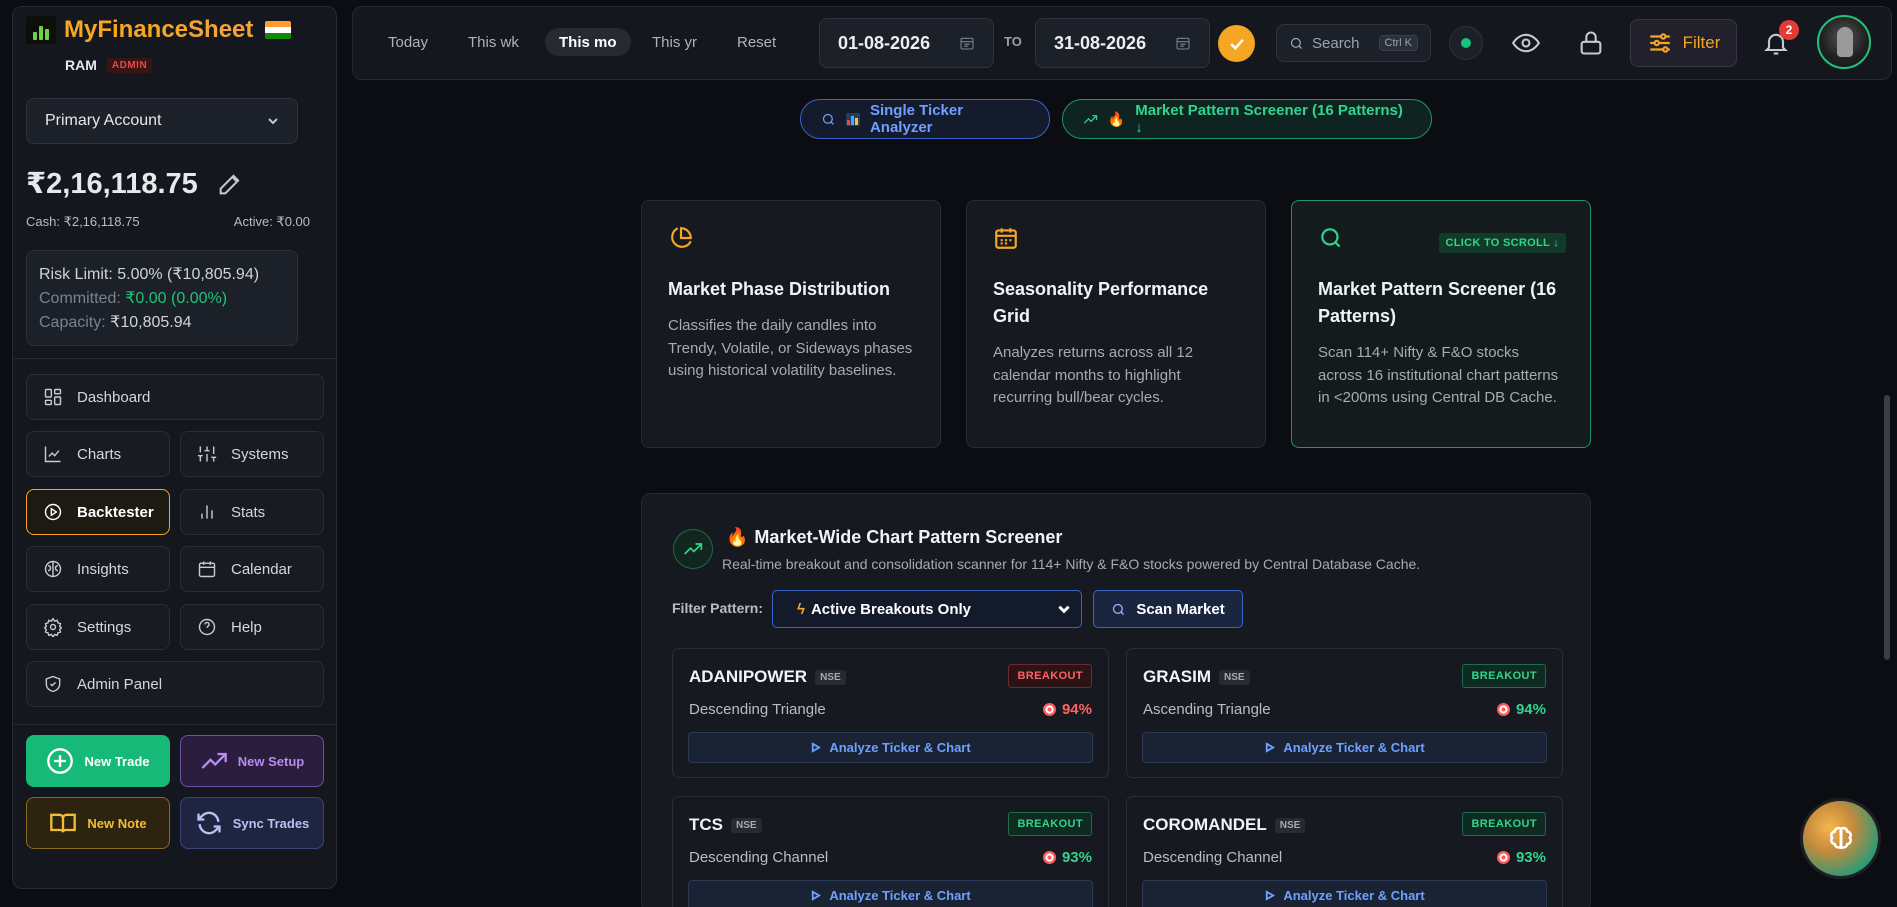 Image resolution: width=1897 pixels, height=907 pixels. I want to click on account-select: Primary Account, so click(162, 121).